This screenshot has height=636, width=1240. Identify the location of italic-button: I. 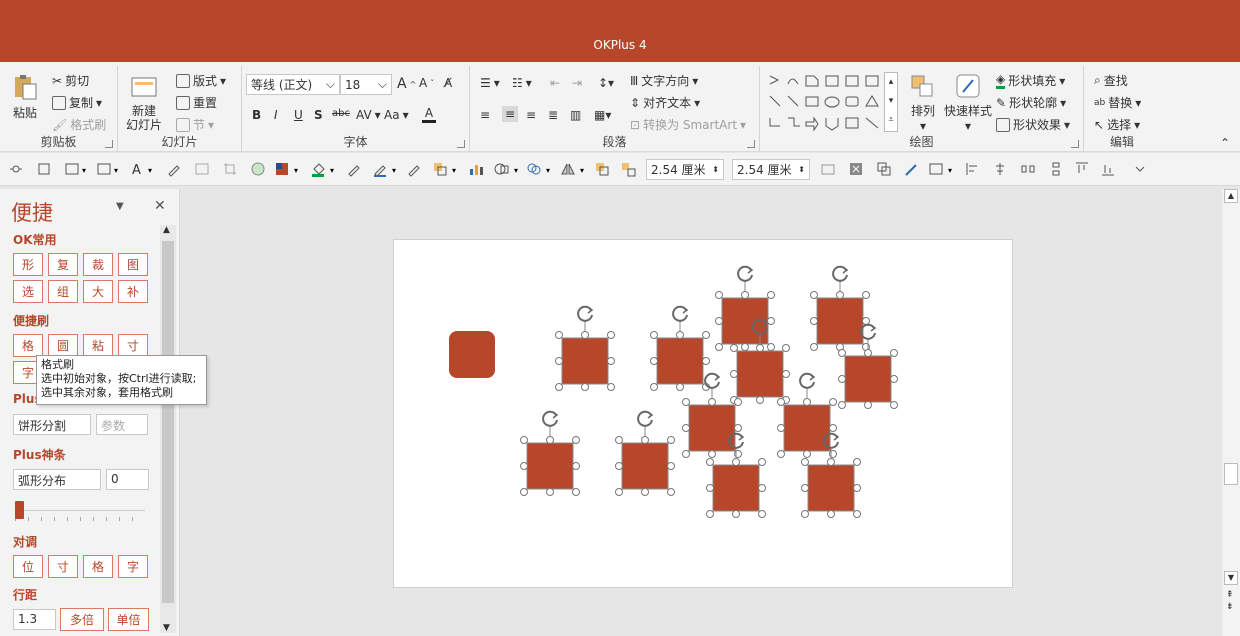
(276, 115).